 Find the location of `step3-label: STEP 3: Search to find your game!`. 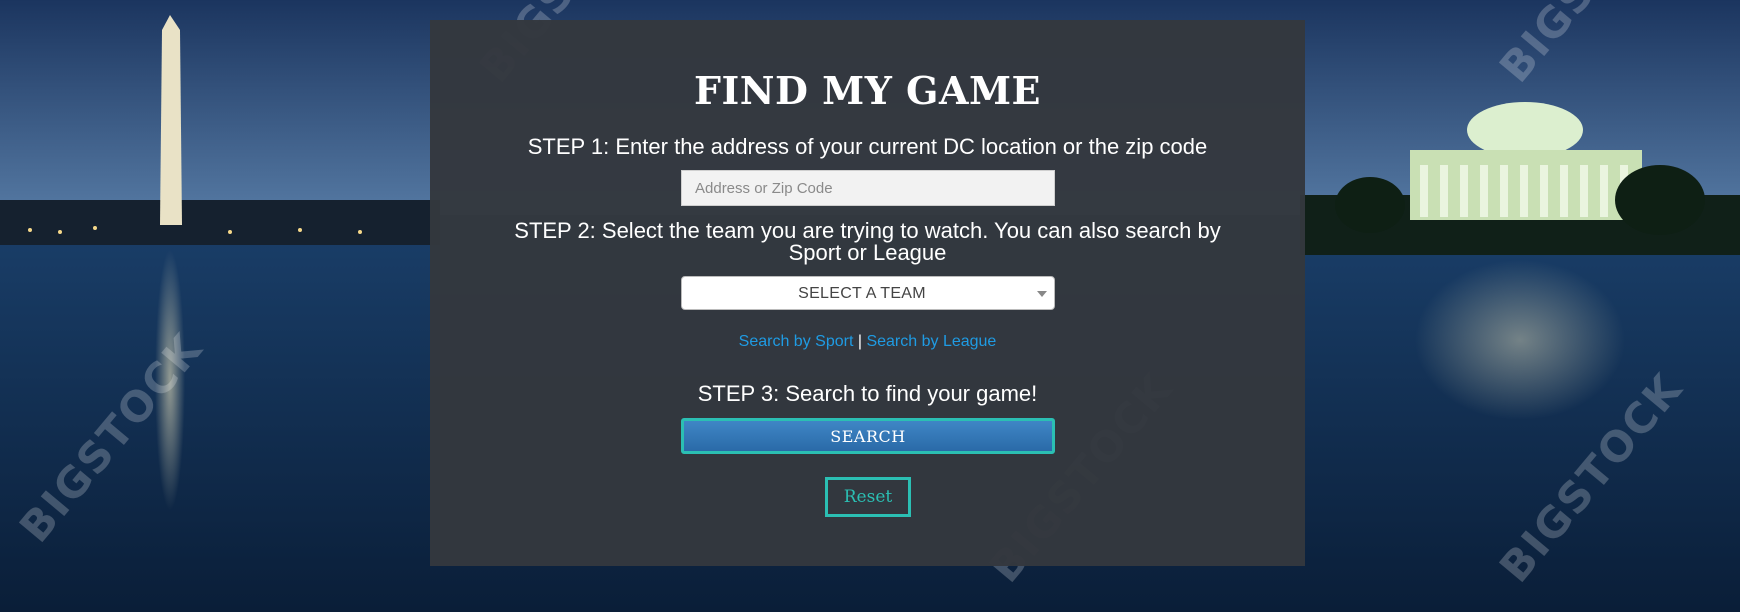

step3-label: STEP 3: Search to find your game! is located at coordinates (867, 393).